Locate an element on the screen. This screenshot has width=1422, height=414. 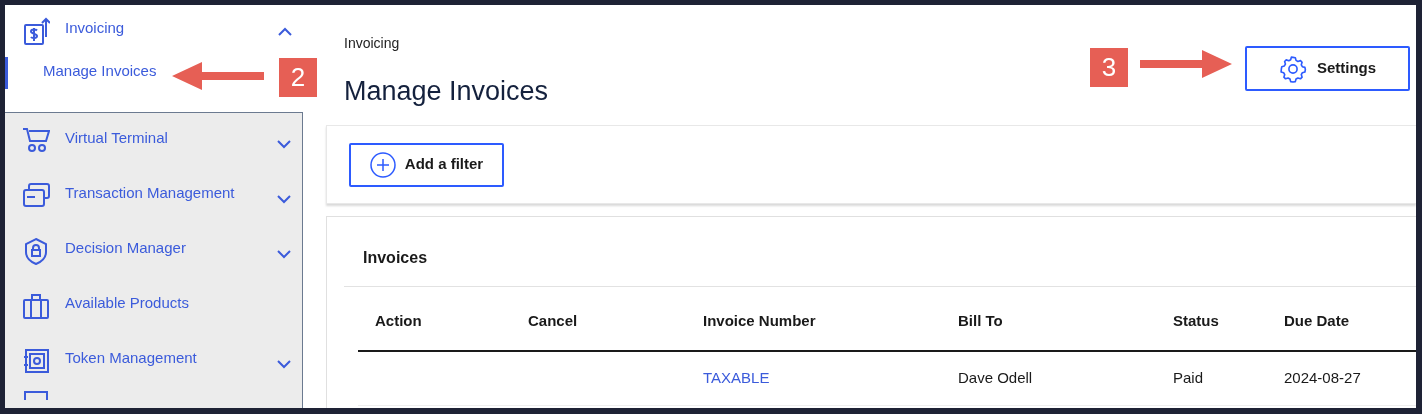
add-filter-button: Add a filter is located at coordinates (426, 164).